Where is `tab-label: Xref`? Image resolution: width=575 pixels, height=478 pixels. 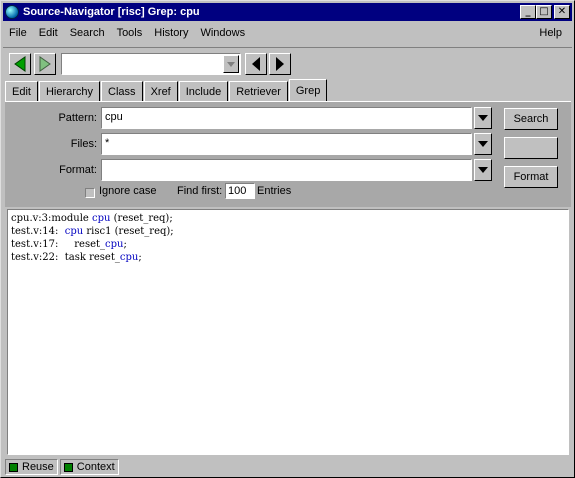 tab-label: Xref is located at coordinates (160, 91).